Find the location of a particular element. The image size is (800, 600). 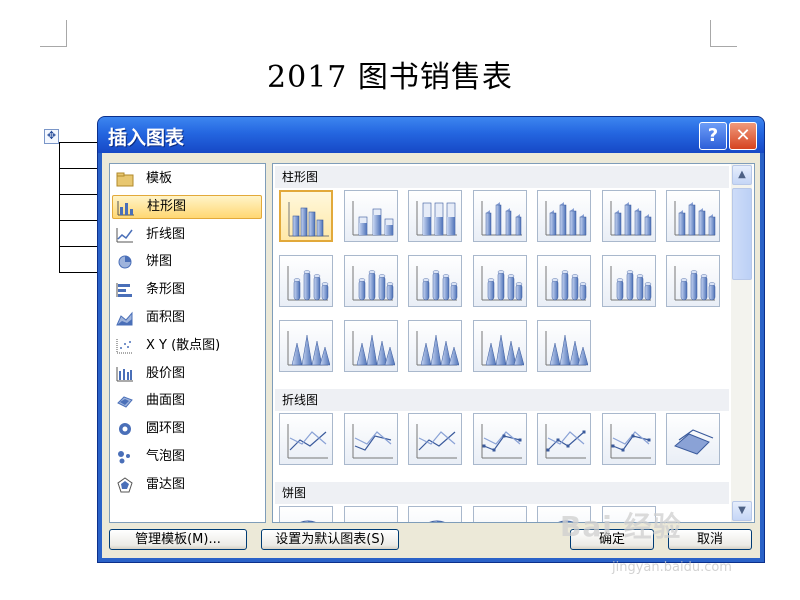

doughnut-chart-icon is located at coordinates (125, 429).